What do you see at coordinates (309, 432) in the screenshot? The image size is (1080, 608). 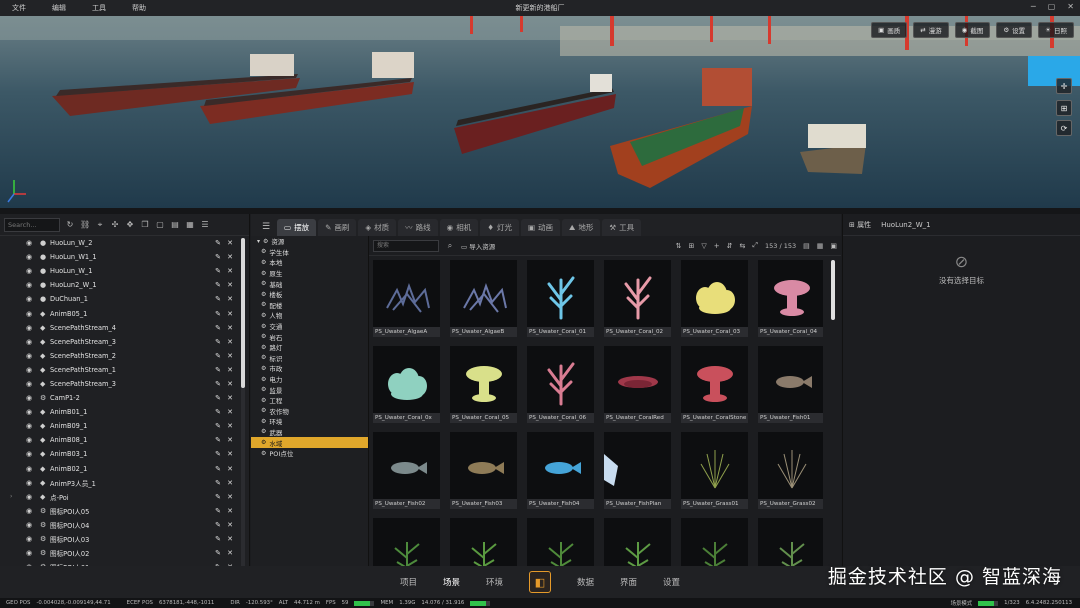 I see `category-item: ⚙ 武器` at bounding box center [309, 432].